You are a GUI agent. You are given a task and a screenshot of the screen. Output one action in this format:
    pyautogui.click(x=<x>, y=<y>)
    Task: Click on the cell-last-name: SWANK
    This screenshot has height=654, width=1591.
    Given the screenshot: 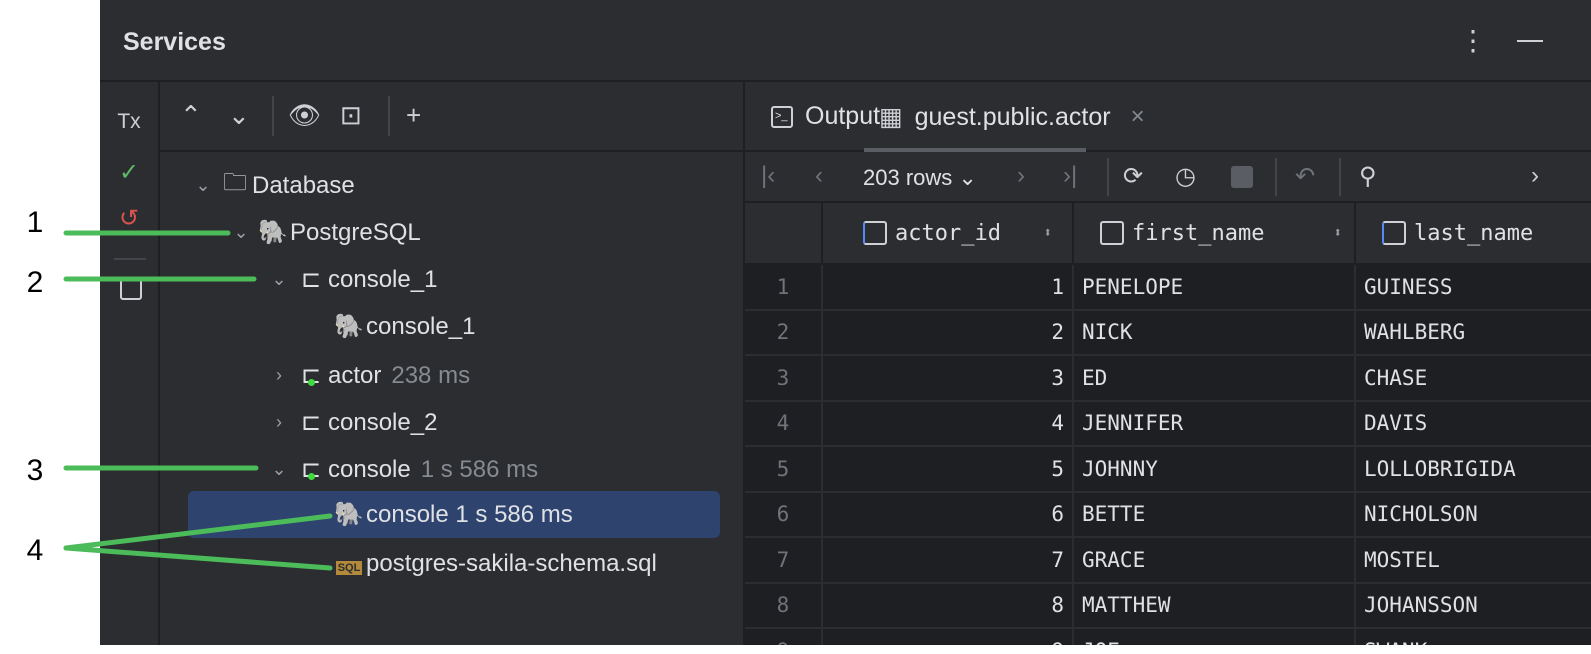 What is the action you would take?
    pyautogui.click(x=1473, y=637)
    